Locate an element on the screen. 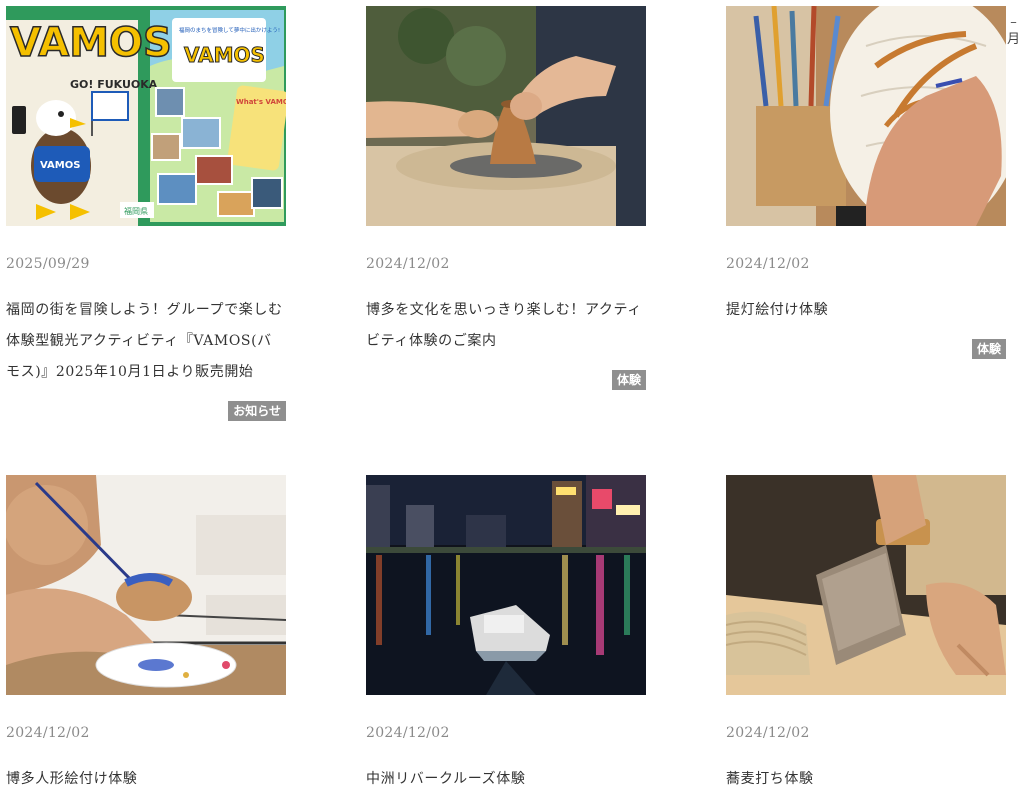  category-tag: お知らせ is located at coordinates (257, 411).